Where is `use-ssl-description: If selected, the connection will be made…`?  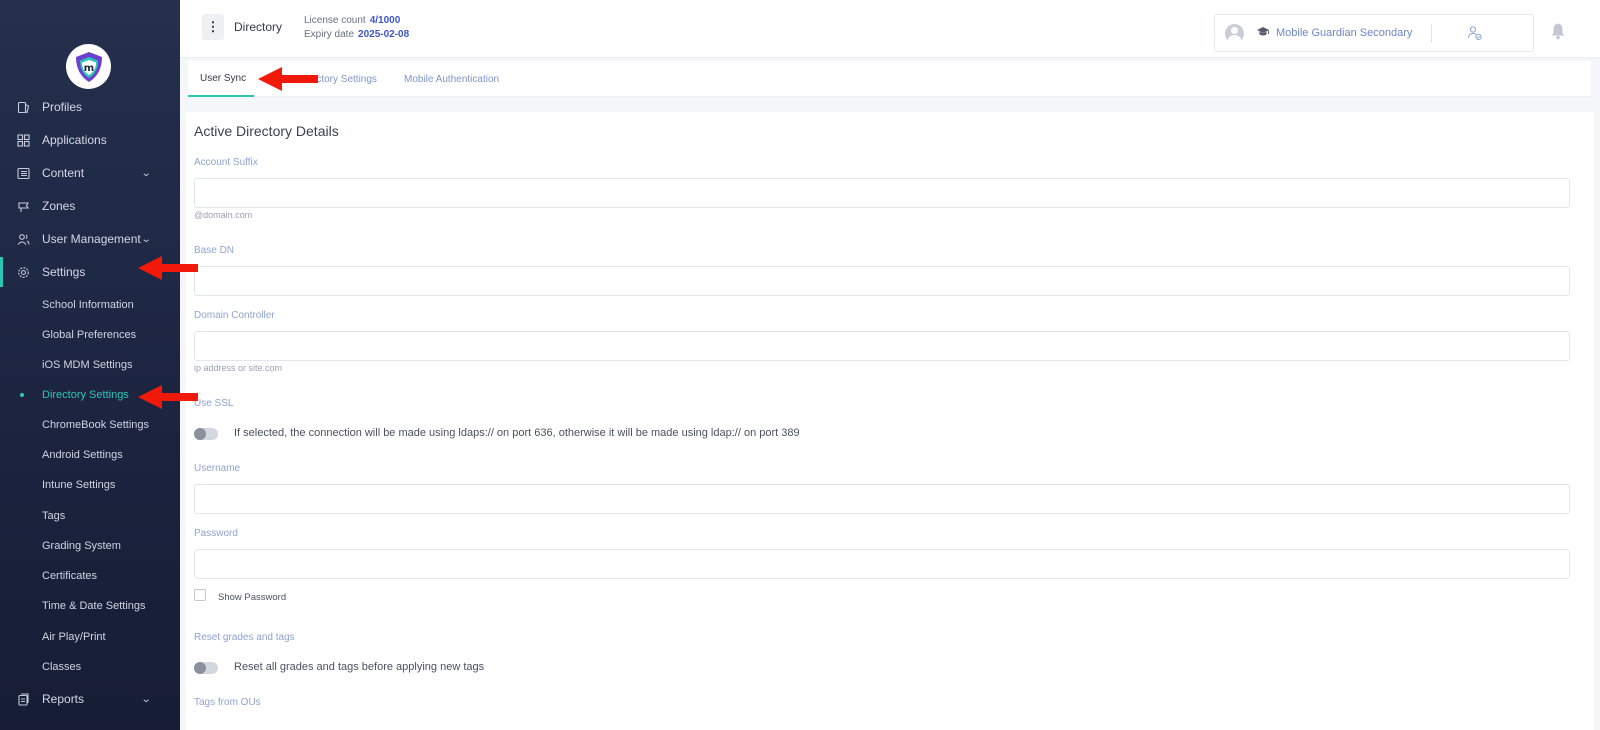 use-ssl-description: If selected, the connection will be made… is located at coordinates (517, 433).